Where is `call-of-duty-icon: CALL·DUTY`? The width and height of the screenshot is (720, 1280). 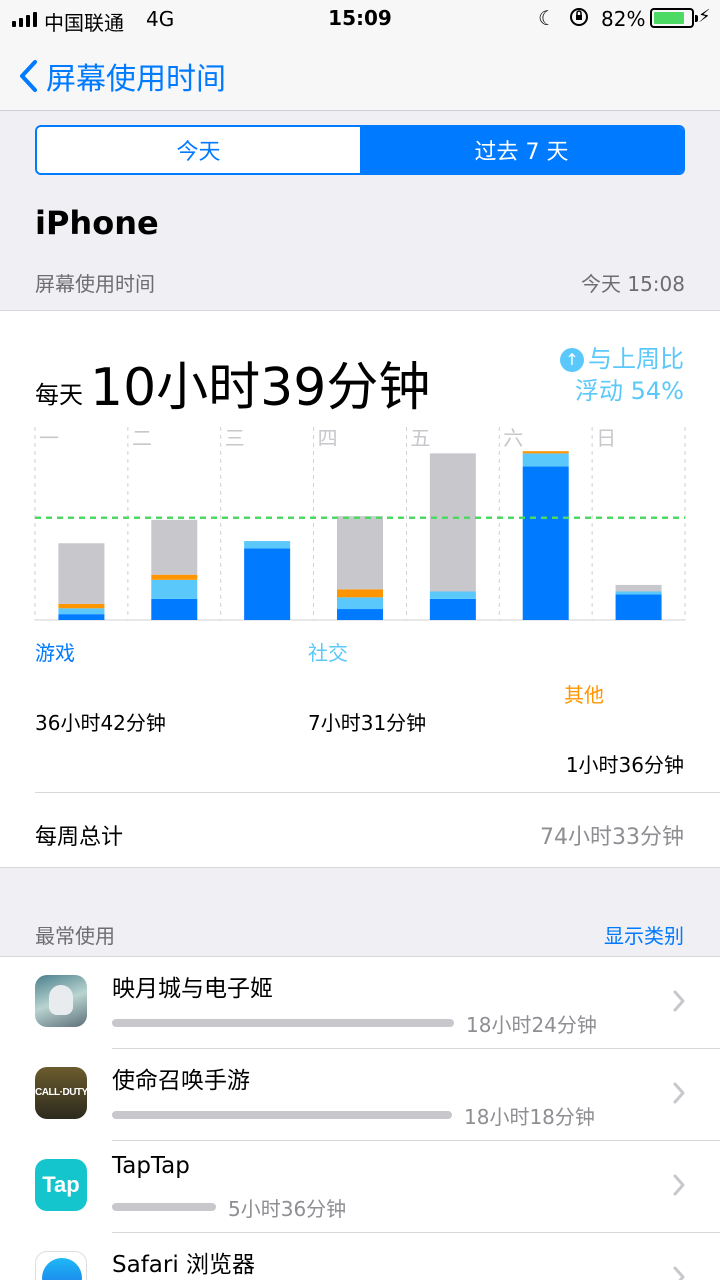
call-of-duty-icon: CALL·DUTY is located at coordinates (61, 1093).